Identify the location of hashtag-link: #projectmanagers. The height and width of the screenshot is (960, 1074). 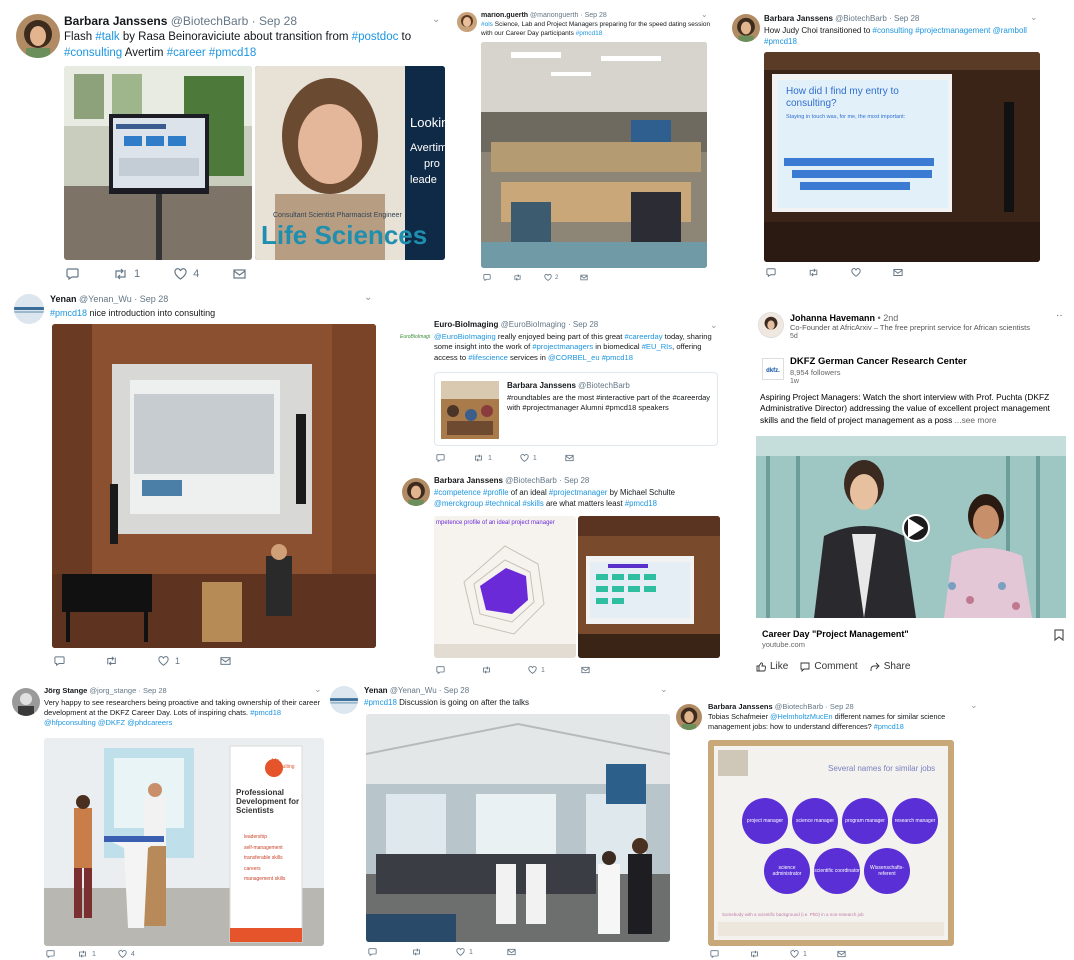
(562, 346).